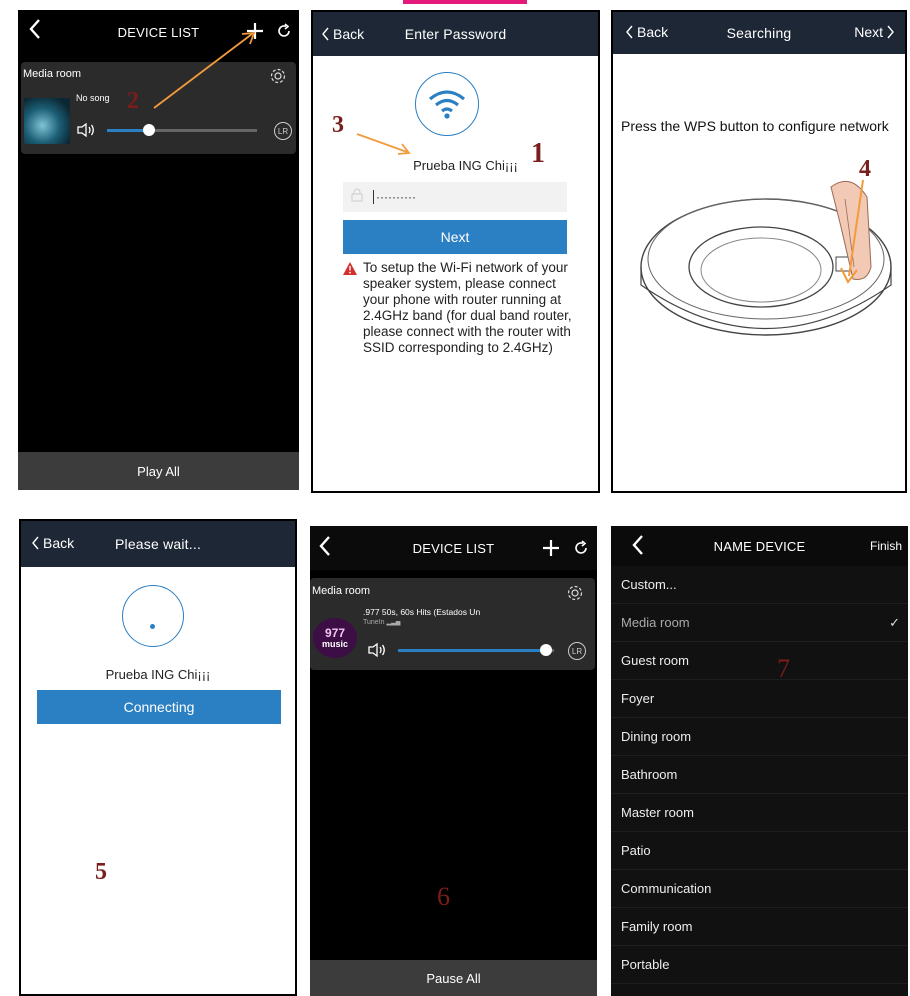  Describe the element at coordinates (374, 622) in the screenshot. I see `source-name: TuneIn` at that location.